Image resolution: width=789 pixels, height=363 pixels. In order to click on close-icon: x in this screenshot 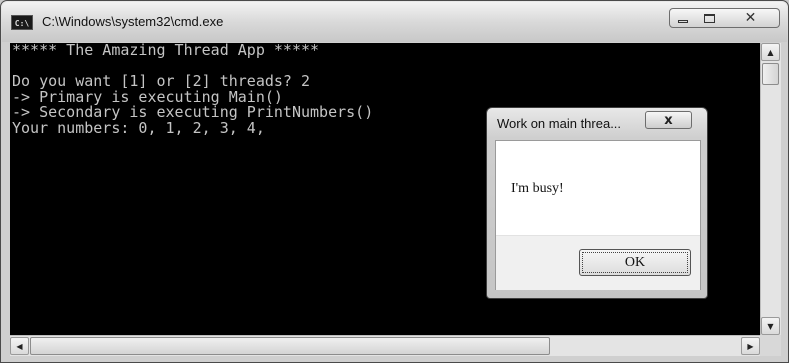, I will do `click(668, 120)`.